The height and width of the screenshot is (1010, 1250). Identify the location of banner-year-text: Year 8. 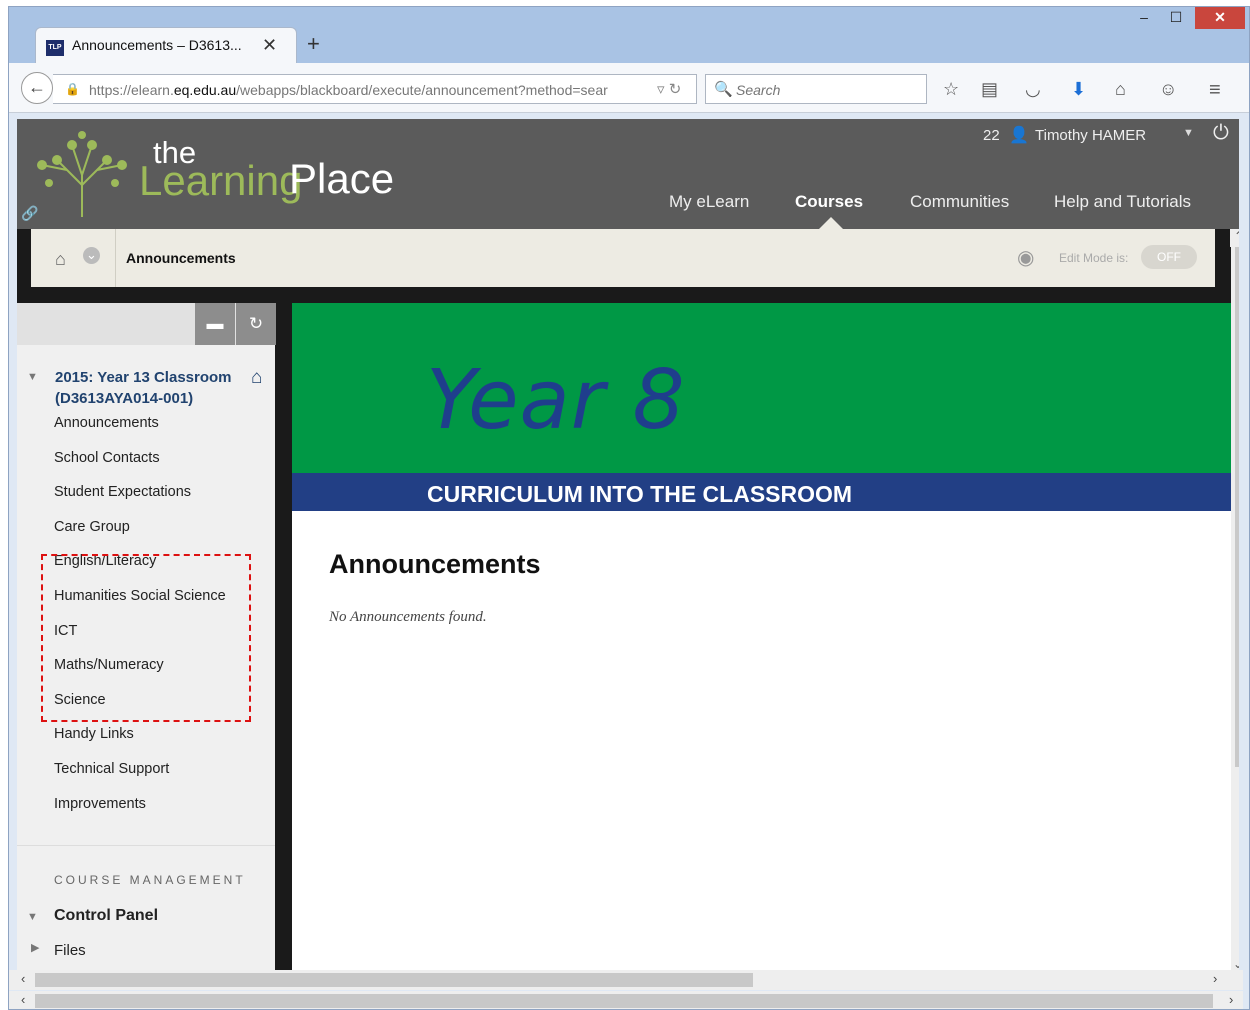
(556, 400).